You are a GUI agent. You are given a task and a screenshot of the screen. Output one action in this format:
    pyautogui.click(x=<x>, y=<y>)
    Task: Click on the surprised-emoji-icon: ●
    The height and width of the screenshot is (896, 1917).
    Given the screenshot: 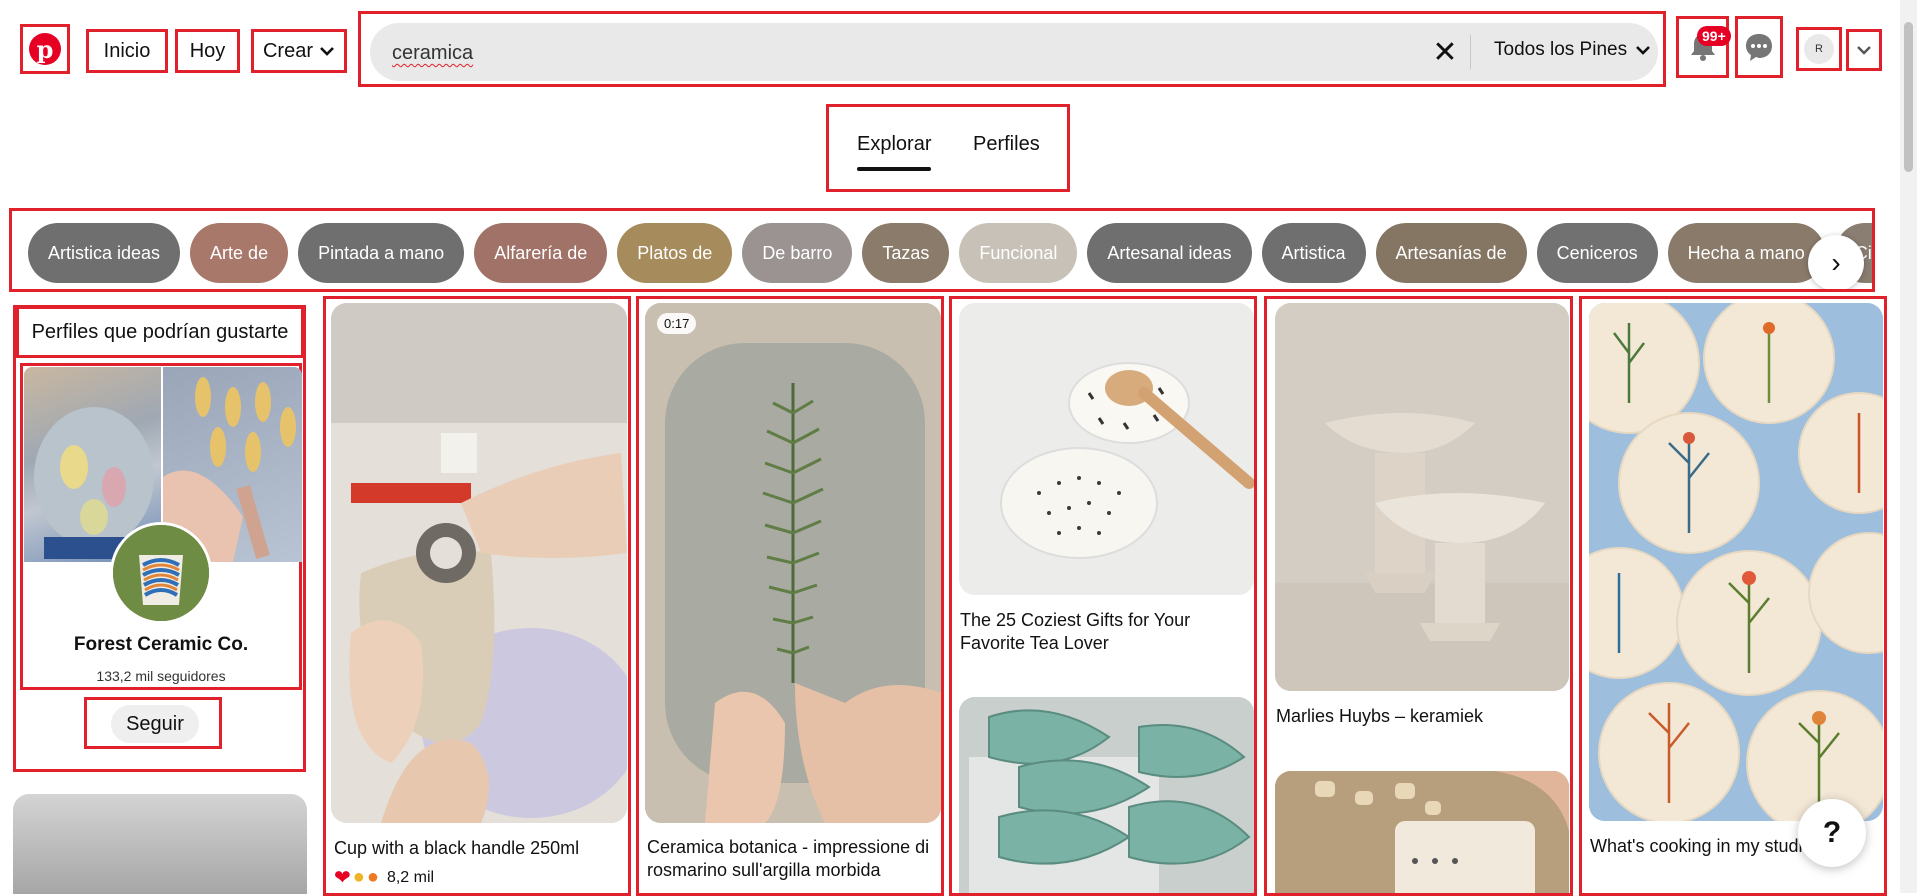 What is the action you would take?
    pyautogui.click(x=372, y=877)
    